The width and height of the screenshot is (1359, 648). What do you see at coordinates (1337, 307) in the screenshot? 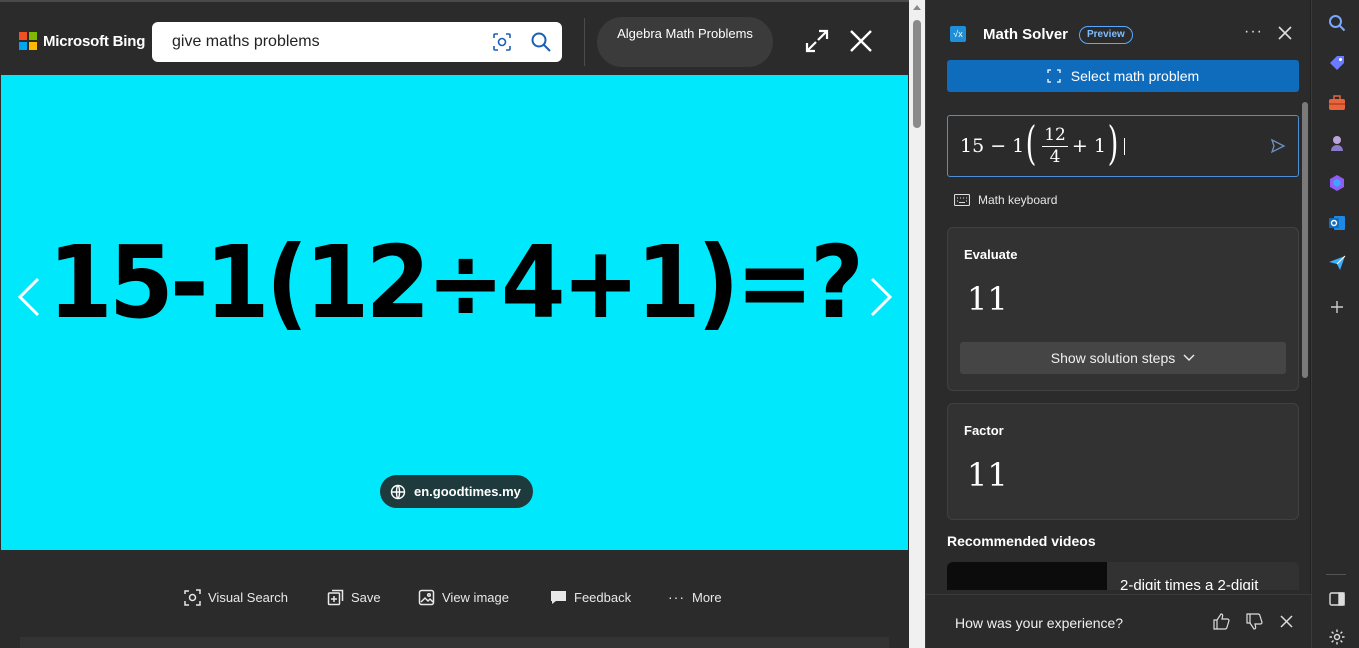
I see `add-icon` at bounding box center [1337, 307].